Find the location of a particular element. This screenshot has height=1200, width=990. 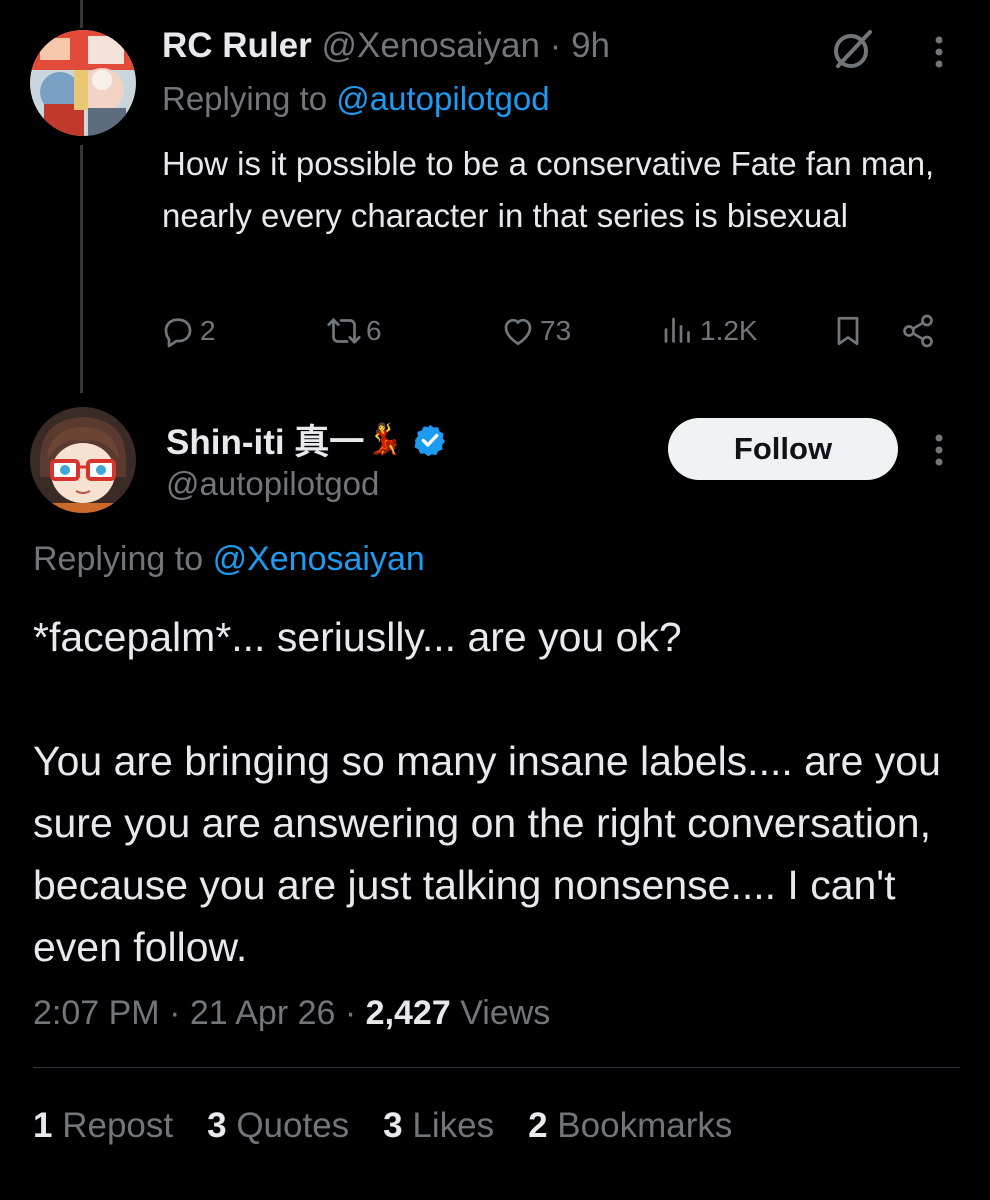

avatar-shin-iti is located at coordinates (83, 460).